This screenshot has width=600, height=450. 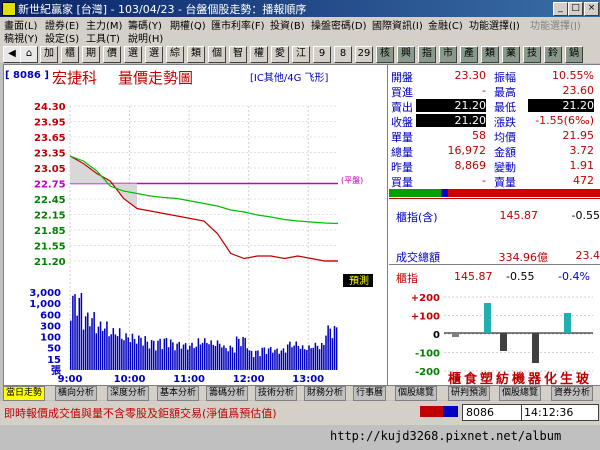 I want to click on sector-category: 櫃, so click(x=454, y=378).